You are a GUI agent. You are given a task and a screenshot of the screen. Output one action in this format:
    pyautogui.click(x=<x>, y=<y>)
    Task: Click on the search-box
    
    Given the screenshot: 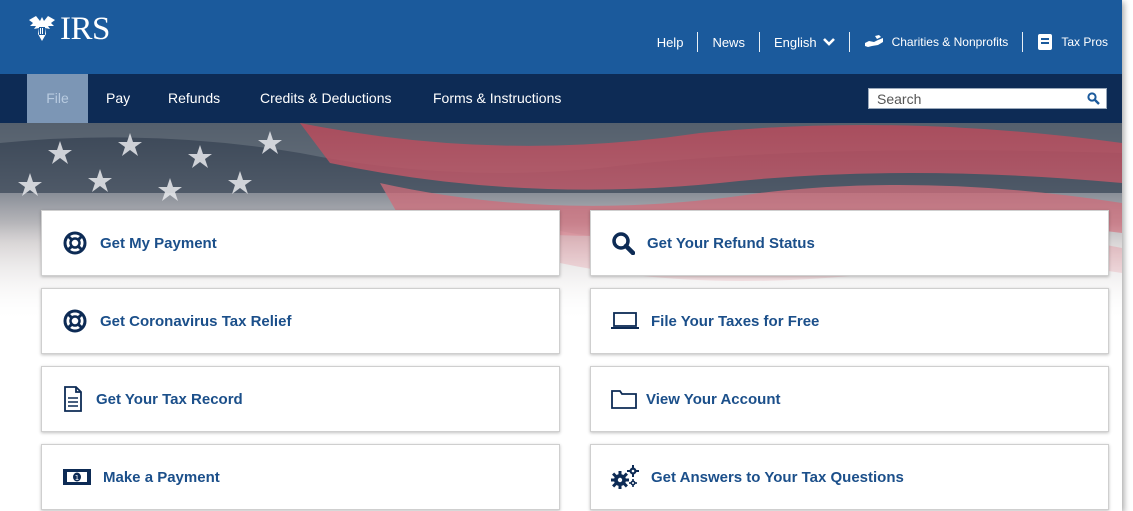 What is the action you would take?
    pyautogui.click(x=987, y=98)
    